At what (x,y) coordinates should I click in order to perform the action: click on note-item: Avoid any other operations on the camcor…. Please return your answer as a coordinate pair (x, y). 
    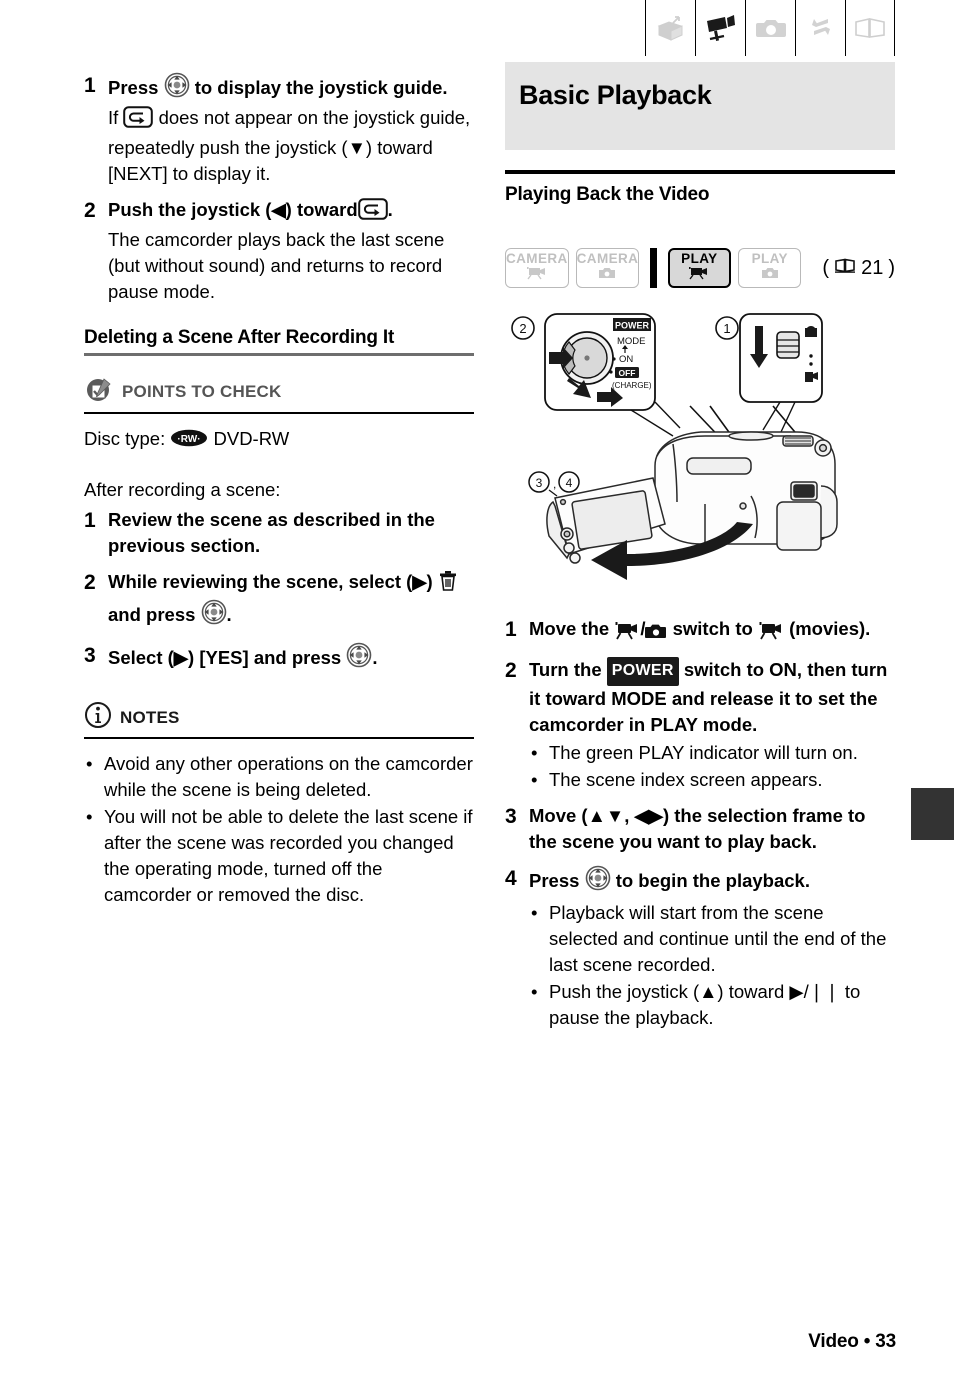
    Looking at the image, I should click on (279, 777).